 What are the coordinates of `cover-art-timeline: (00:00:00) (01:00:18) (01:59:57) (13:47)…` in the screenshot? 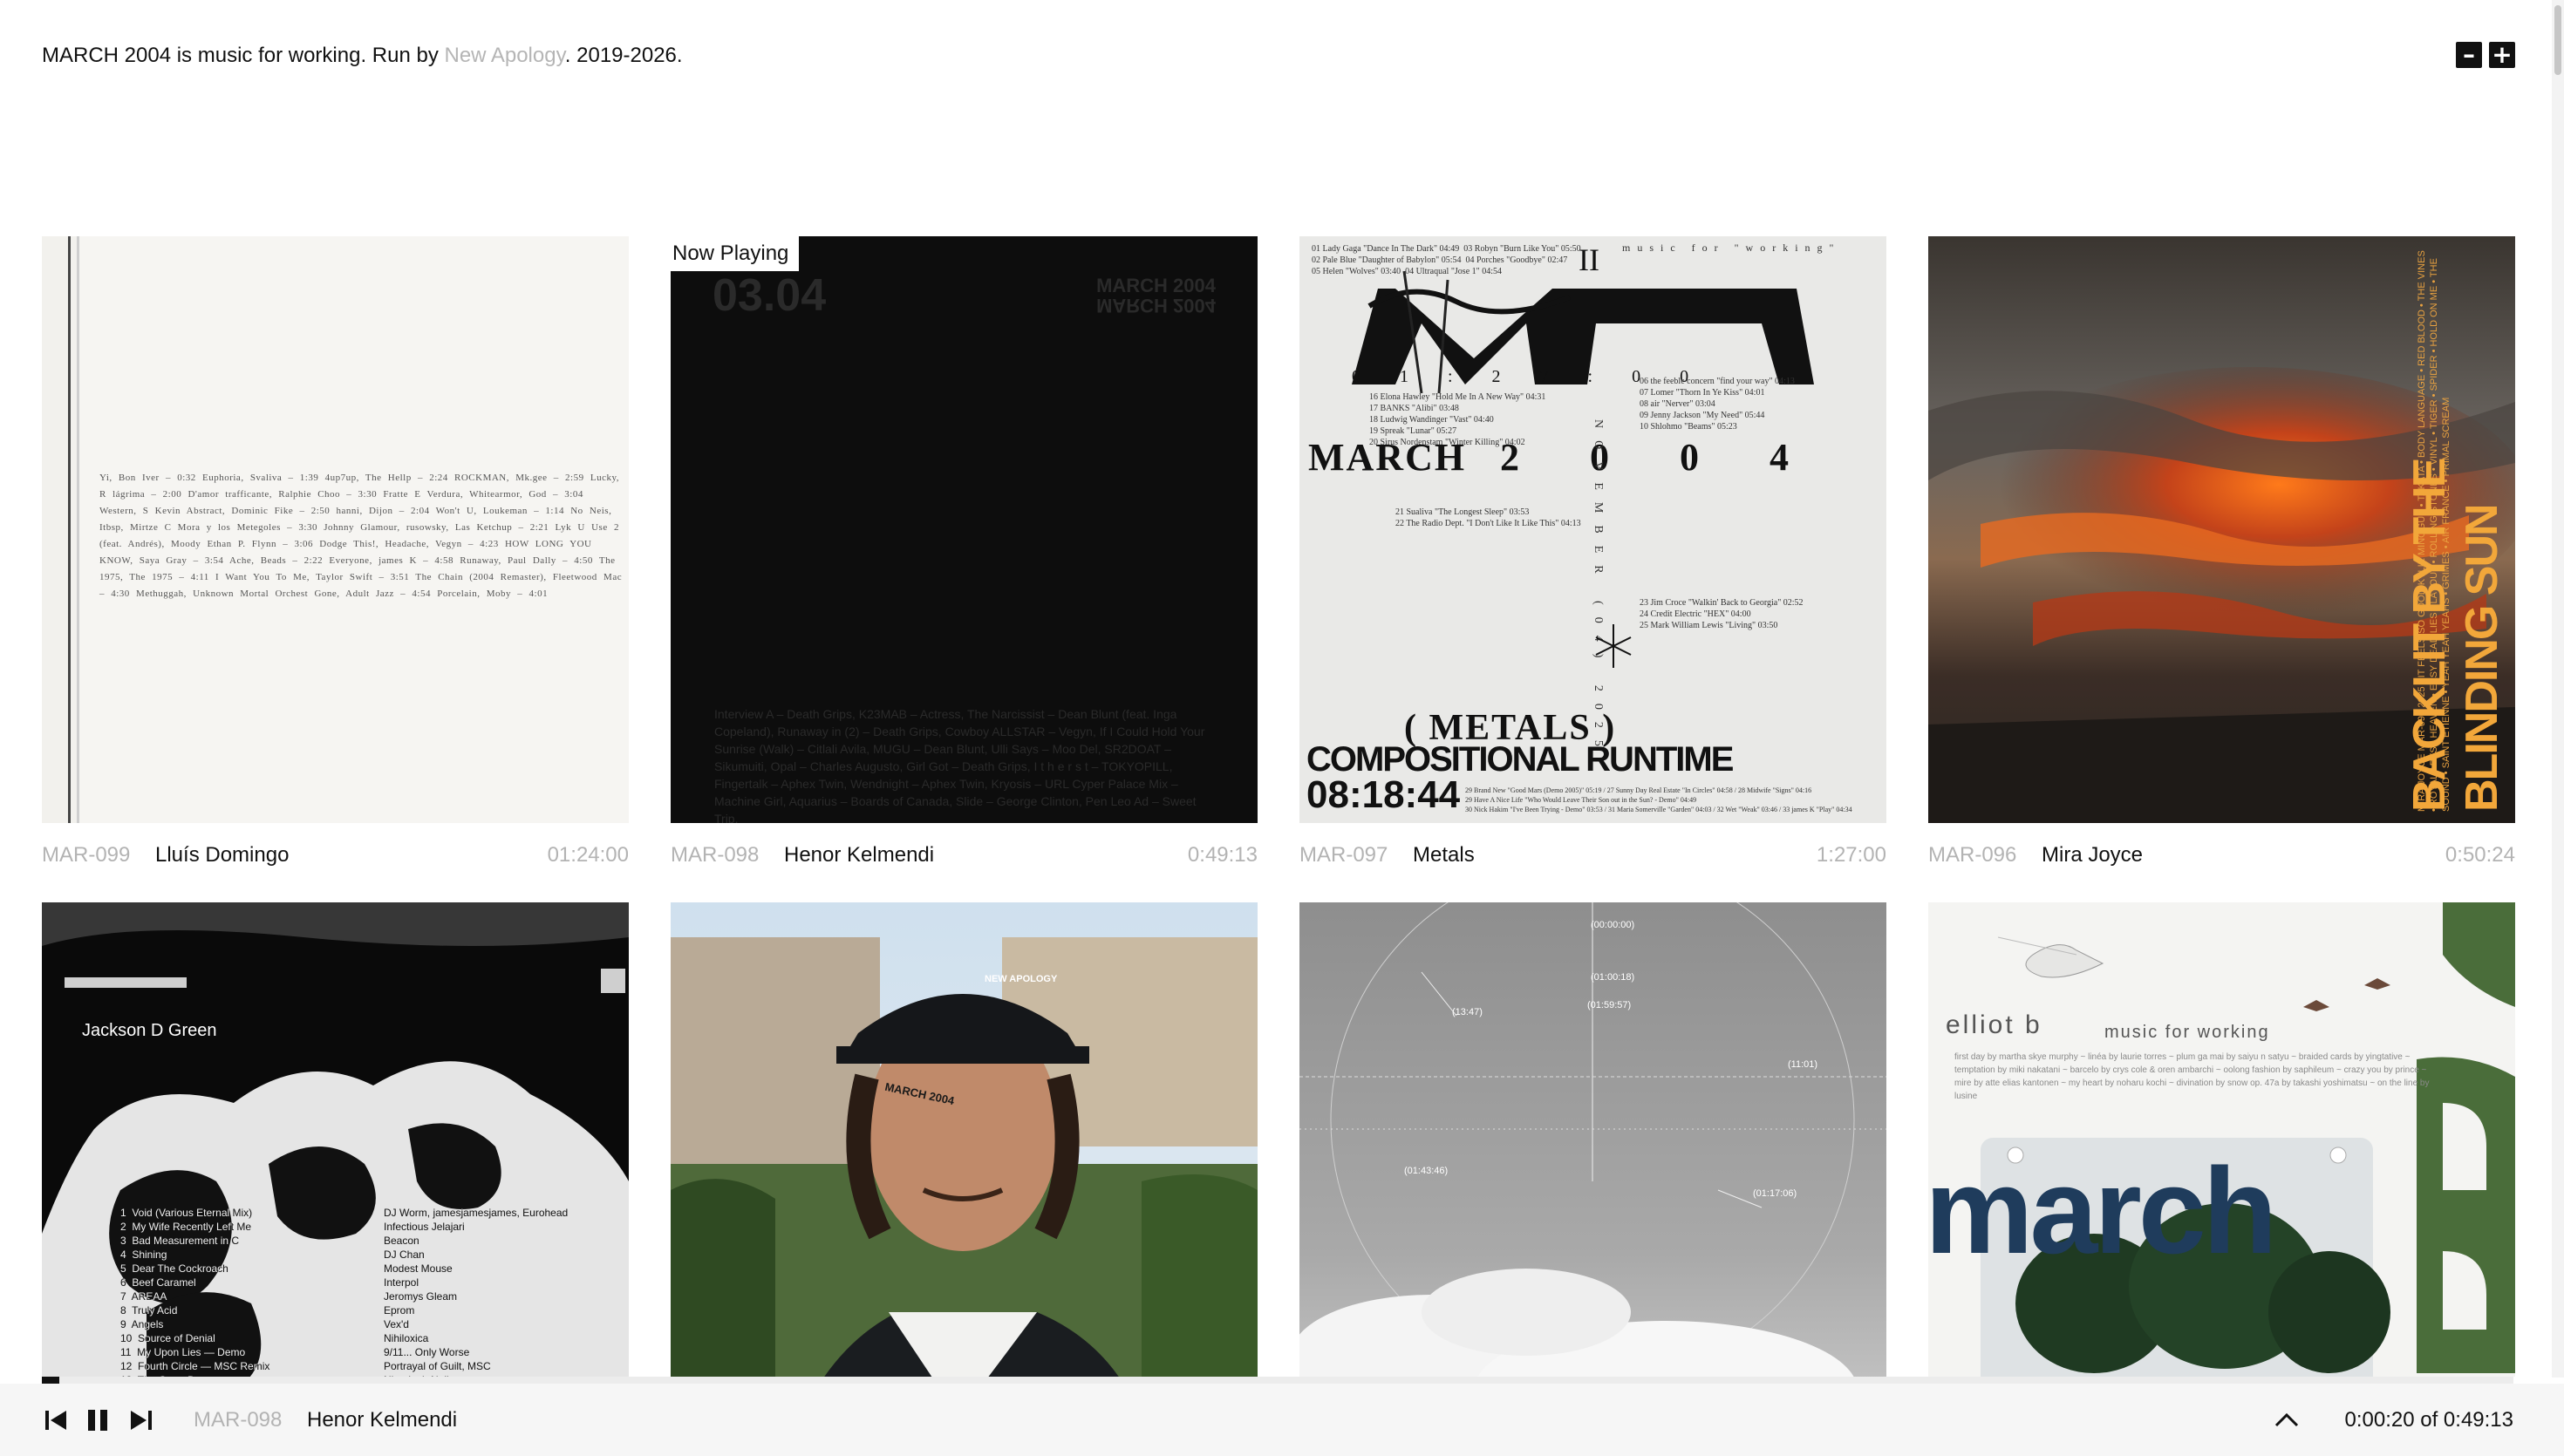 It's located at (1592, 1139).